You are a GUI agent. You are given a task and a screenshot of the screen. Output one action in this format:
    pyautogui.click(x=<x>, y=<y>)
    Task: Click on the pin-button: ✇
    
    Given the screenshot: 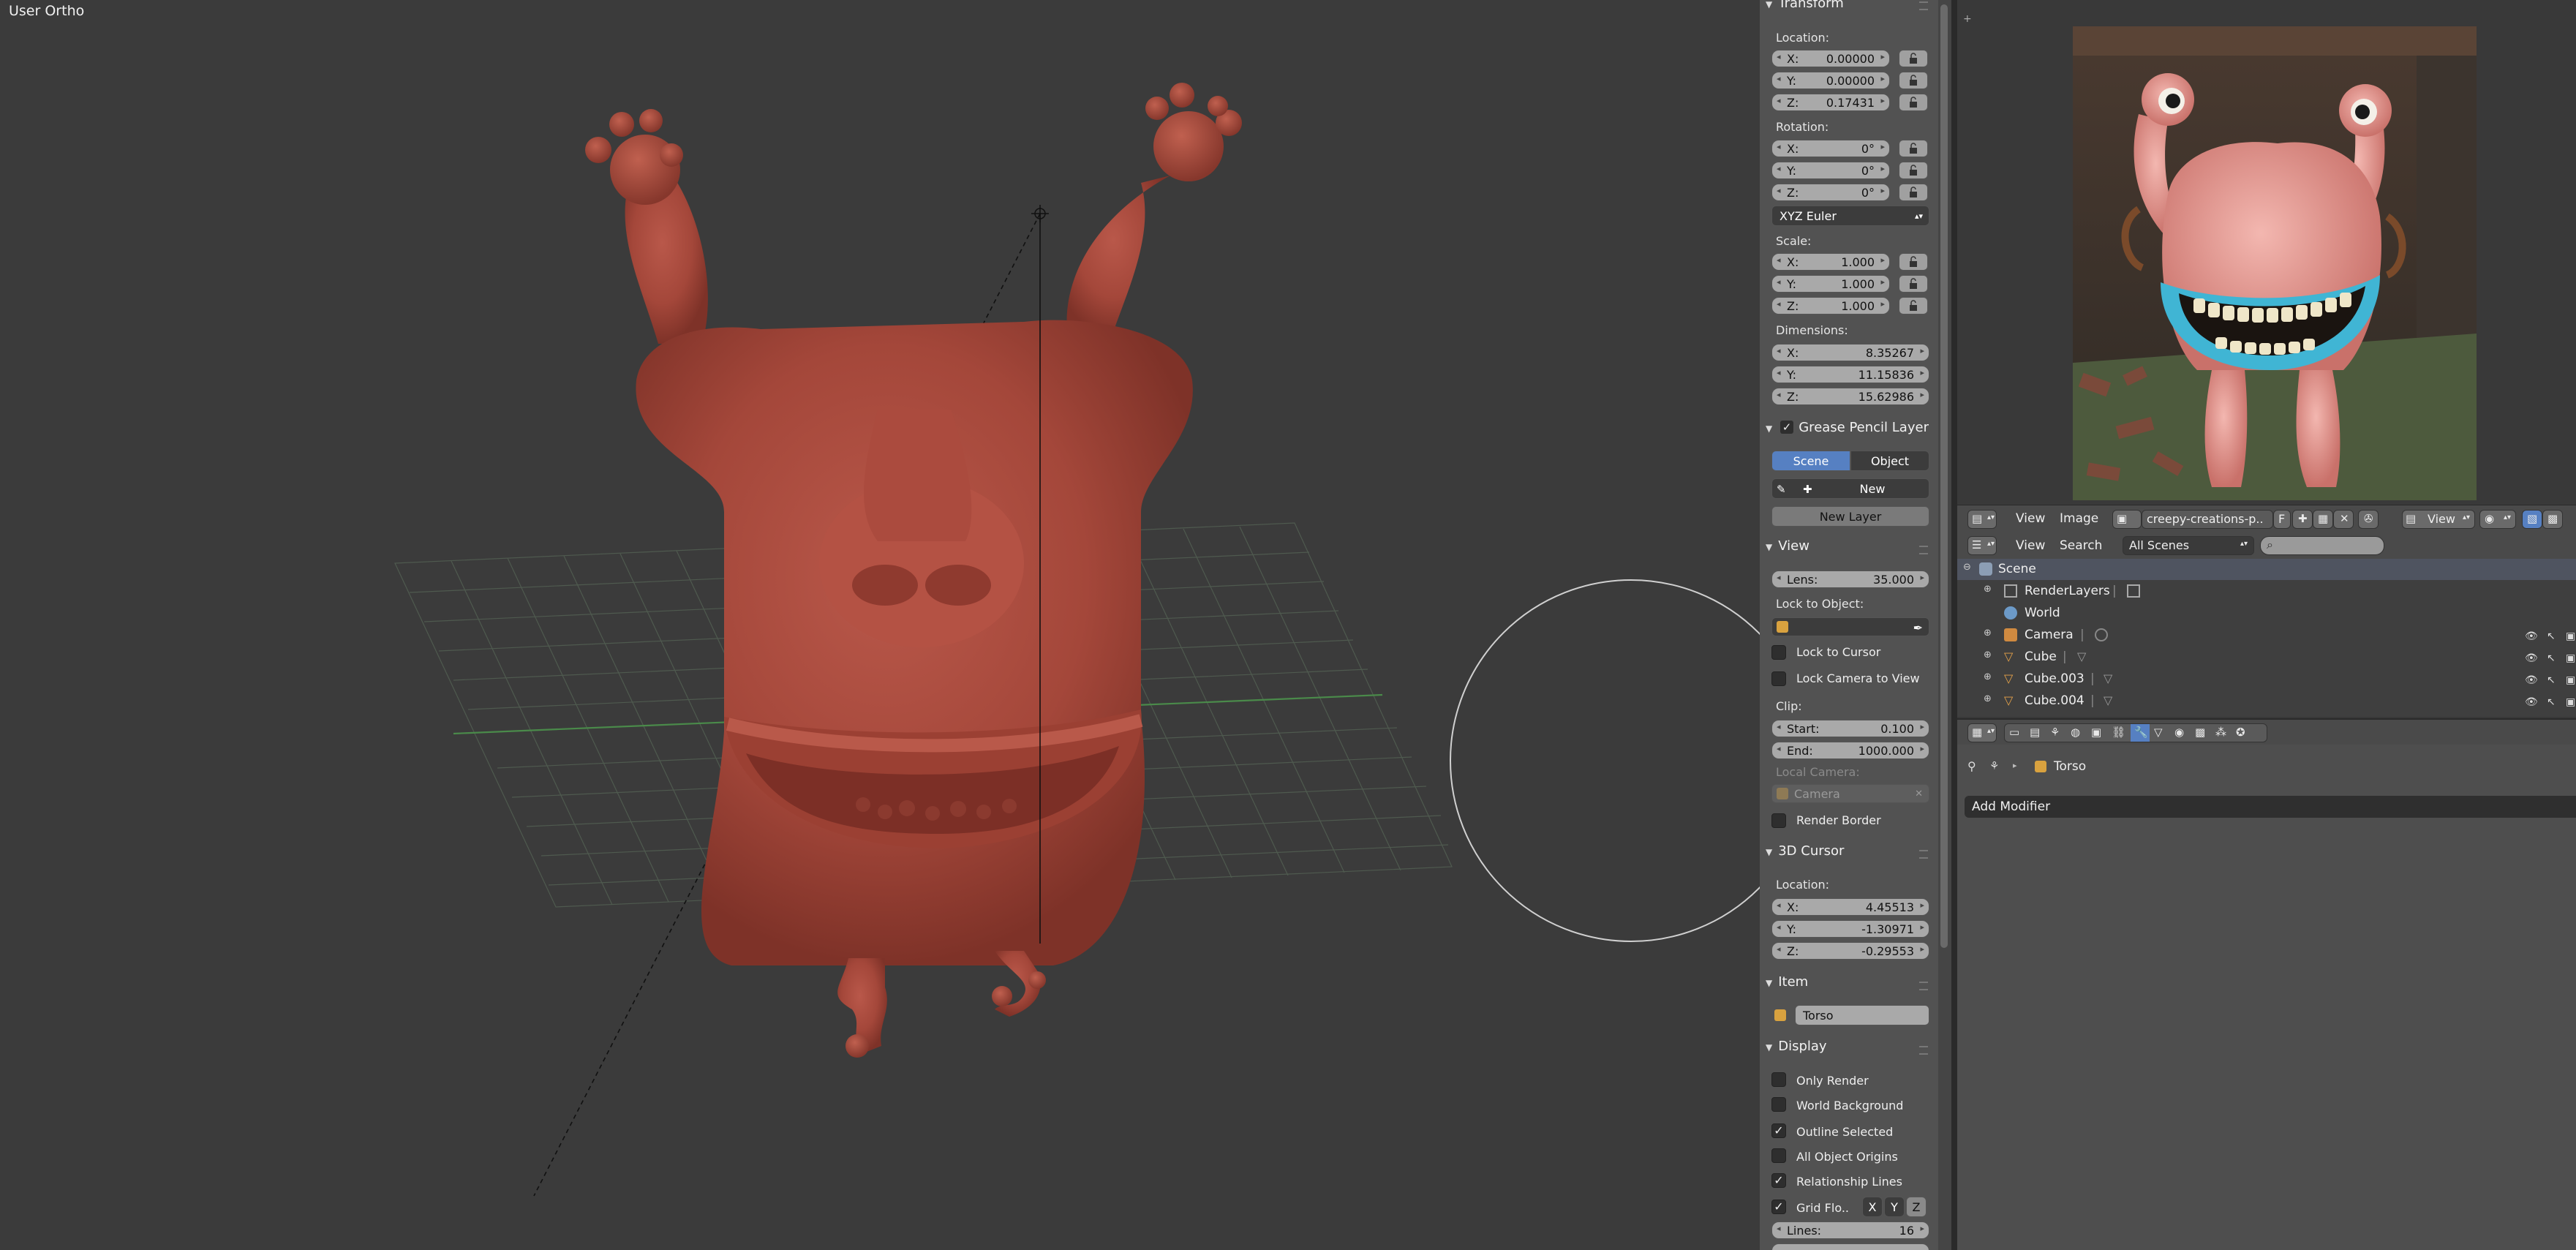 What is the action you would take?
    pyautogui.click(x=2368, y=519)
    